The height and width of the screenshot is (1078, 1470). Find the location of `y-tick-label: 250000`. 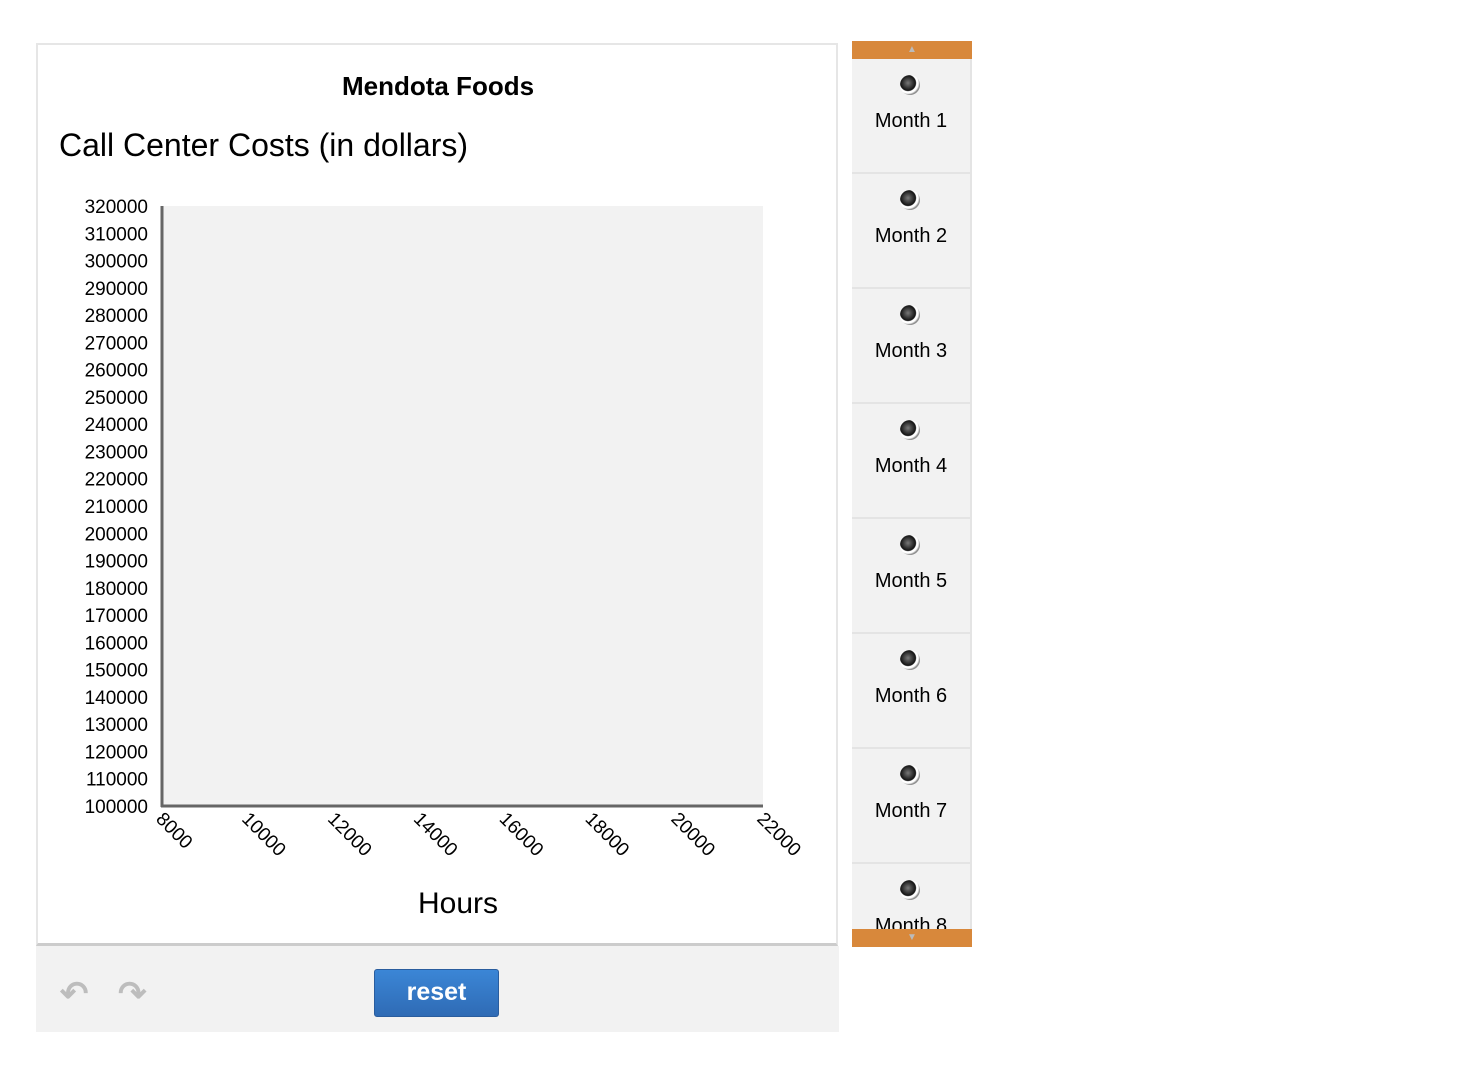

y-tick-label: 250000 is located at coordinates (116, 398).